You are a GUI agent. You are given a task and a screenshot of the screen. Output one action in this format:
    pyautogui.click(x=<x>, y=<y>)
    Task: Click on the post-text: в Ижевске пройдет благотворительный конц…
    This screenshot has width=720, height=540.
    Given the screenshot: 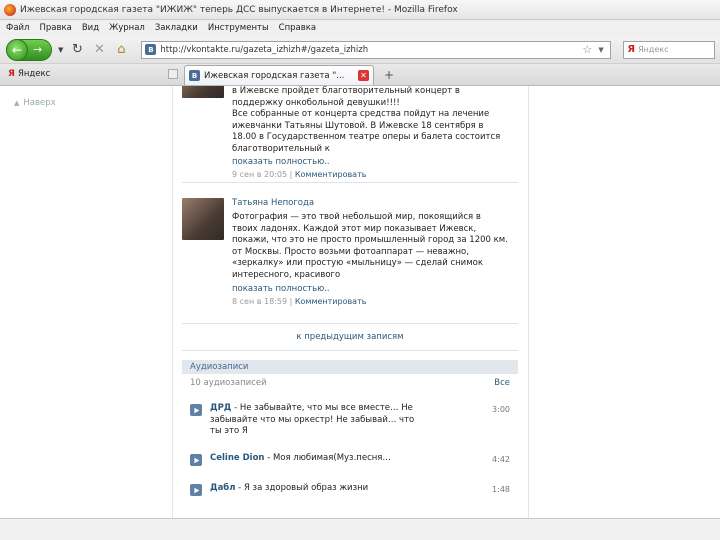 What is the action you would take?
    pyautogui.click(x=374, y=120)
    